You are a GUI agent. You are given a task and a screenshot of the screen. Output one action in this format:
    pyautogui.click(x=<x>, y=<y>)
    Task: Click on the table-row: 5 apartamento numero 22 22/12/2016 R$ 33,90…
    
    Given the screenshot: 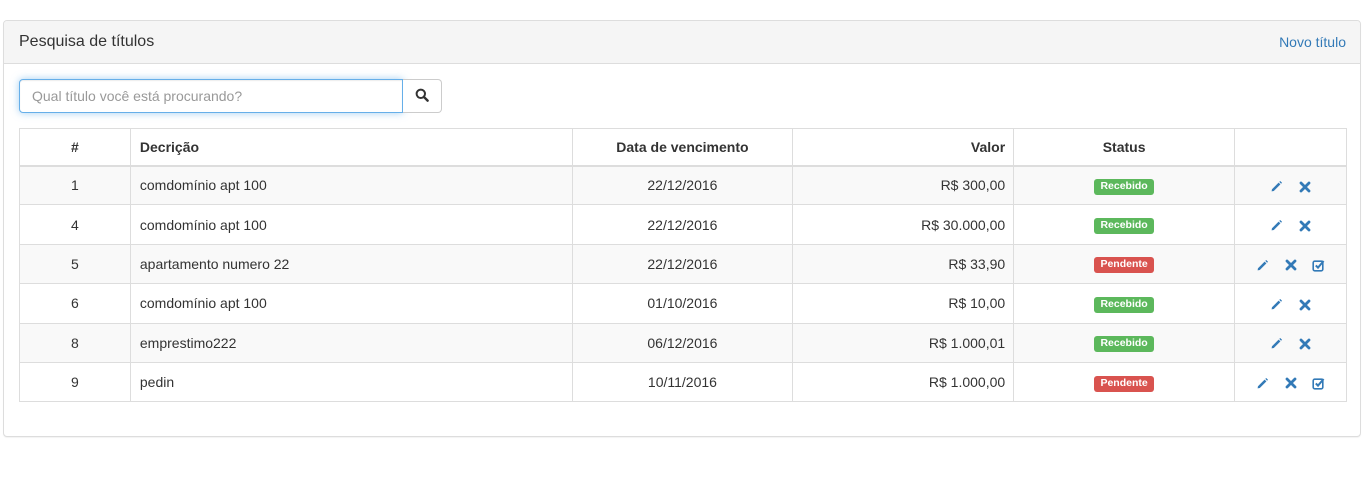 What is the action you would take?
    pyautogui.click(x=683, y=264)
    